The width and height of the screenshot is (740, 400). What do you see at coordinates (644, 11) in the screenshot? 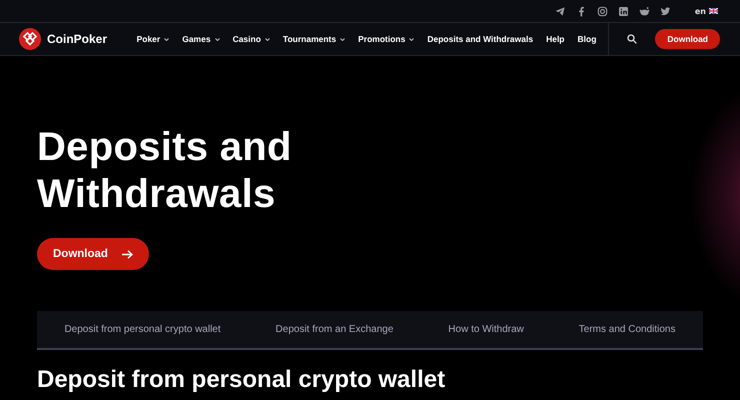
I see `reddit-icon` at bounding box center [644, 11].